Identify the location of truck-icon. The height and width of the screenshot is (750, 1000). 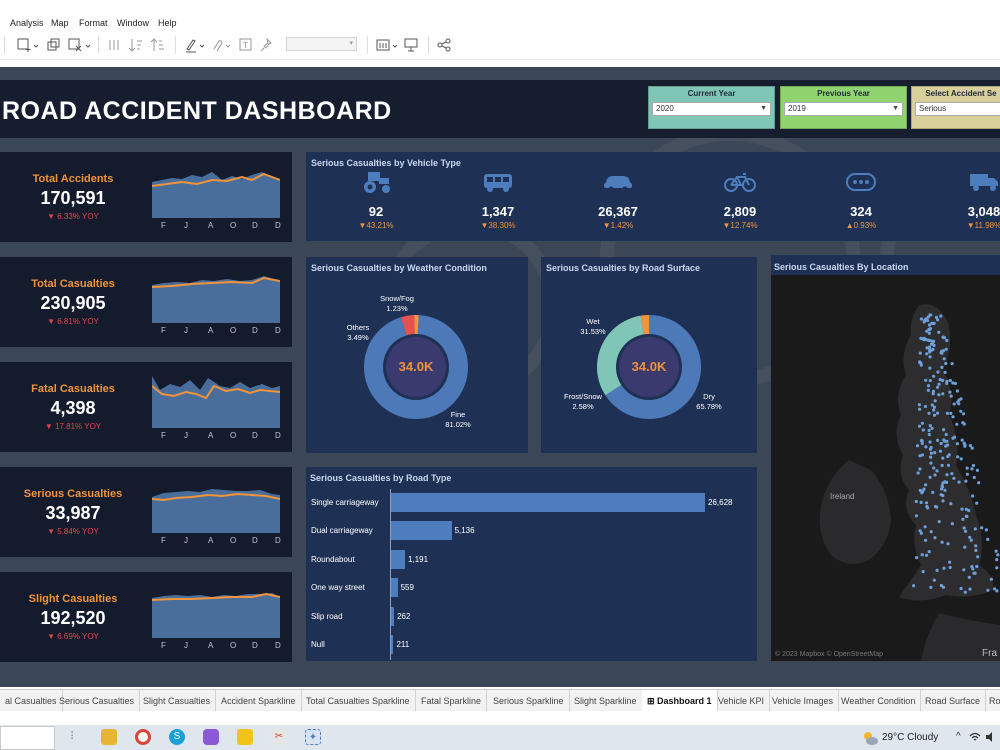
(984, 182).